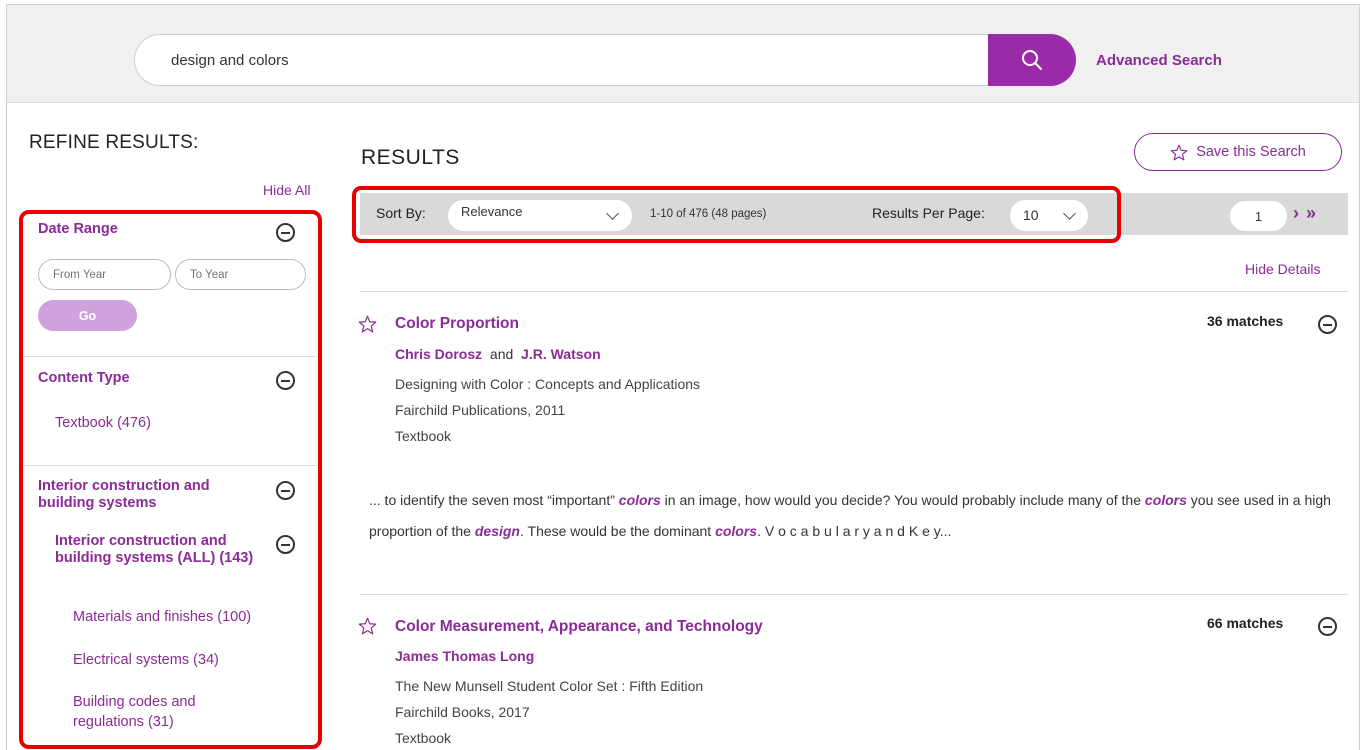  Describe the element at coordinates (114, 142) in the screenshot. I see `refine-results-title: REFINE RESULTS:` at that location.